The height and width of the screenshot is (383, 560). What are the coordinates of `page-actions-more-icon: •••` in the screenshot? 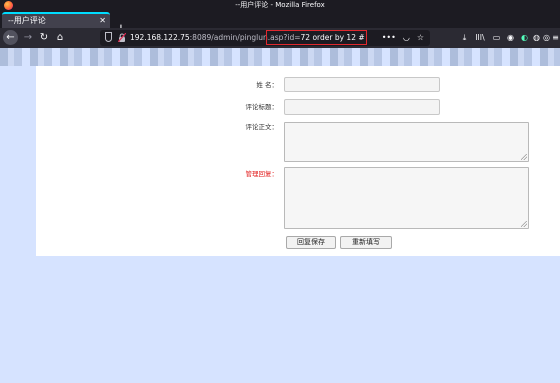 It's located at (389, 38).